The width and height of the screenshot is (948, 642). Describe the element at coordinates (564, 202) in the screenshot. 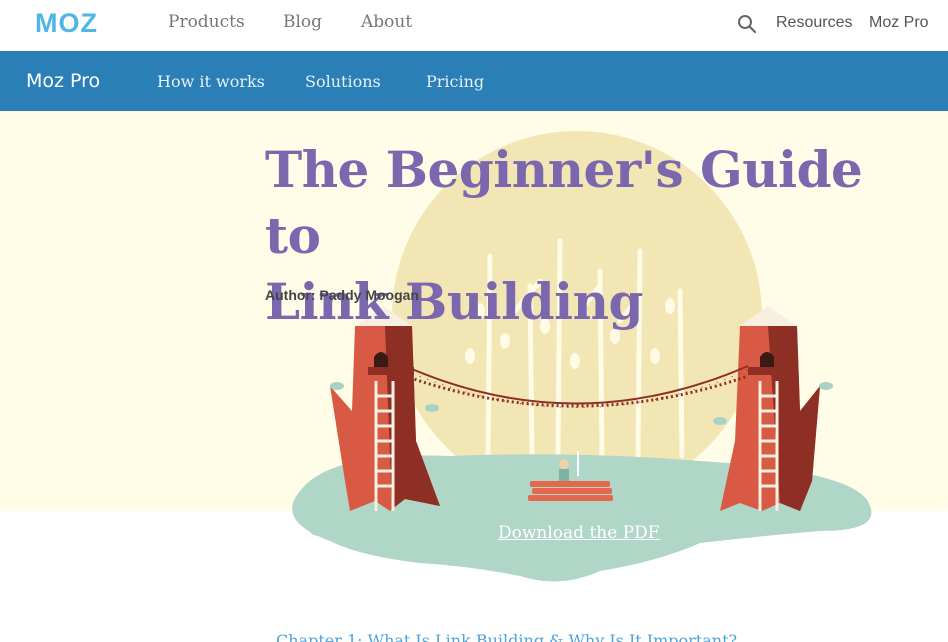

I see `title-line-1: The Beginner's Guide to` at that location.